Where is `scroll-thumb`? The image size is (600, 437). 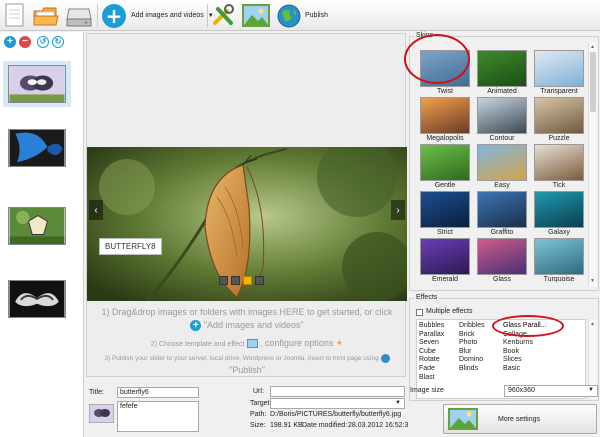 scroll-thumb is located at coordinates (593, 82).